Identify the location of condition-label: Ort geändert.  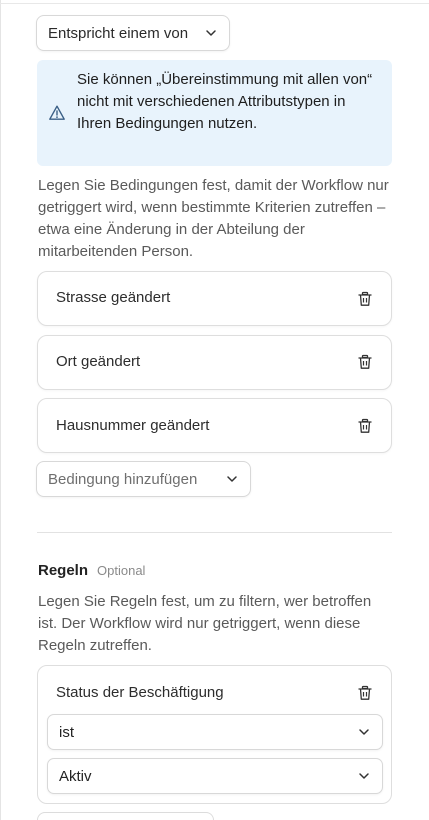
(98, 361).